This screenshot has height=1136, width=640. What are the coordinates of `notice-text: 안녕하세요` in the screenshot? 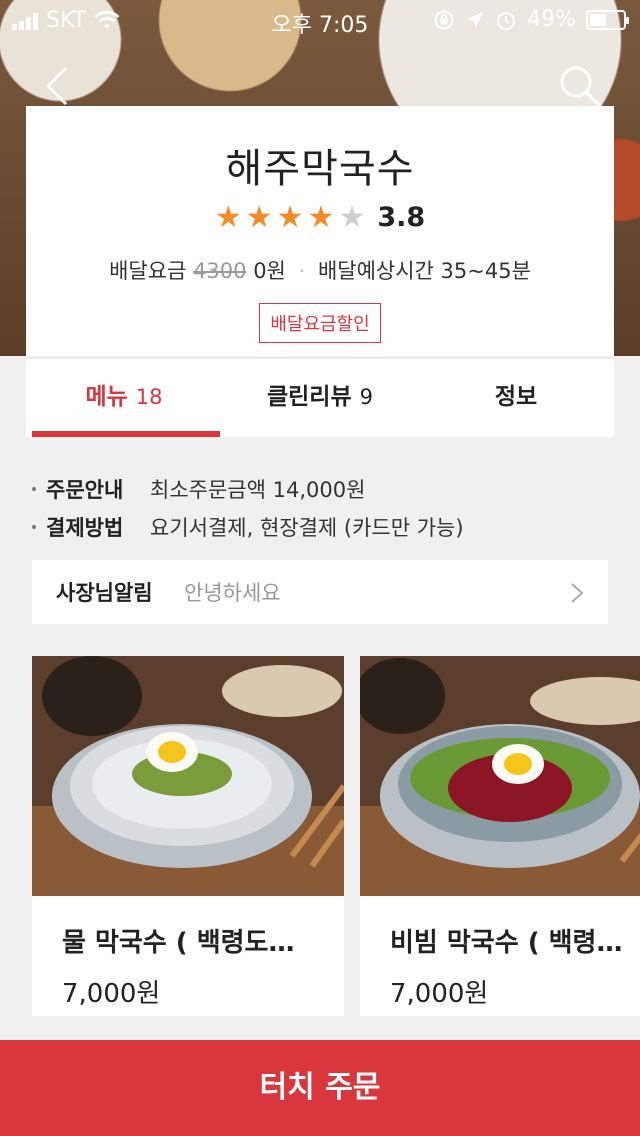 It's located at (232, 593).